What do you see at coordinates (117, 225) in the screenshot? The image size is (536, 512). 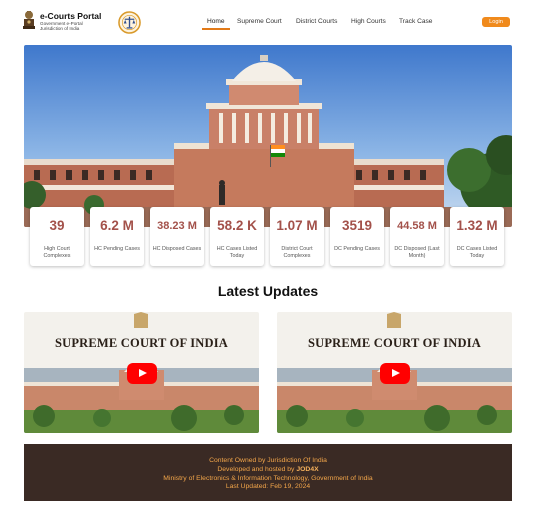 I see `stat-value: 6.2 M` at bounding box center [117, 225].